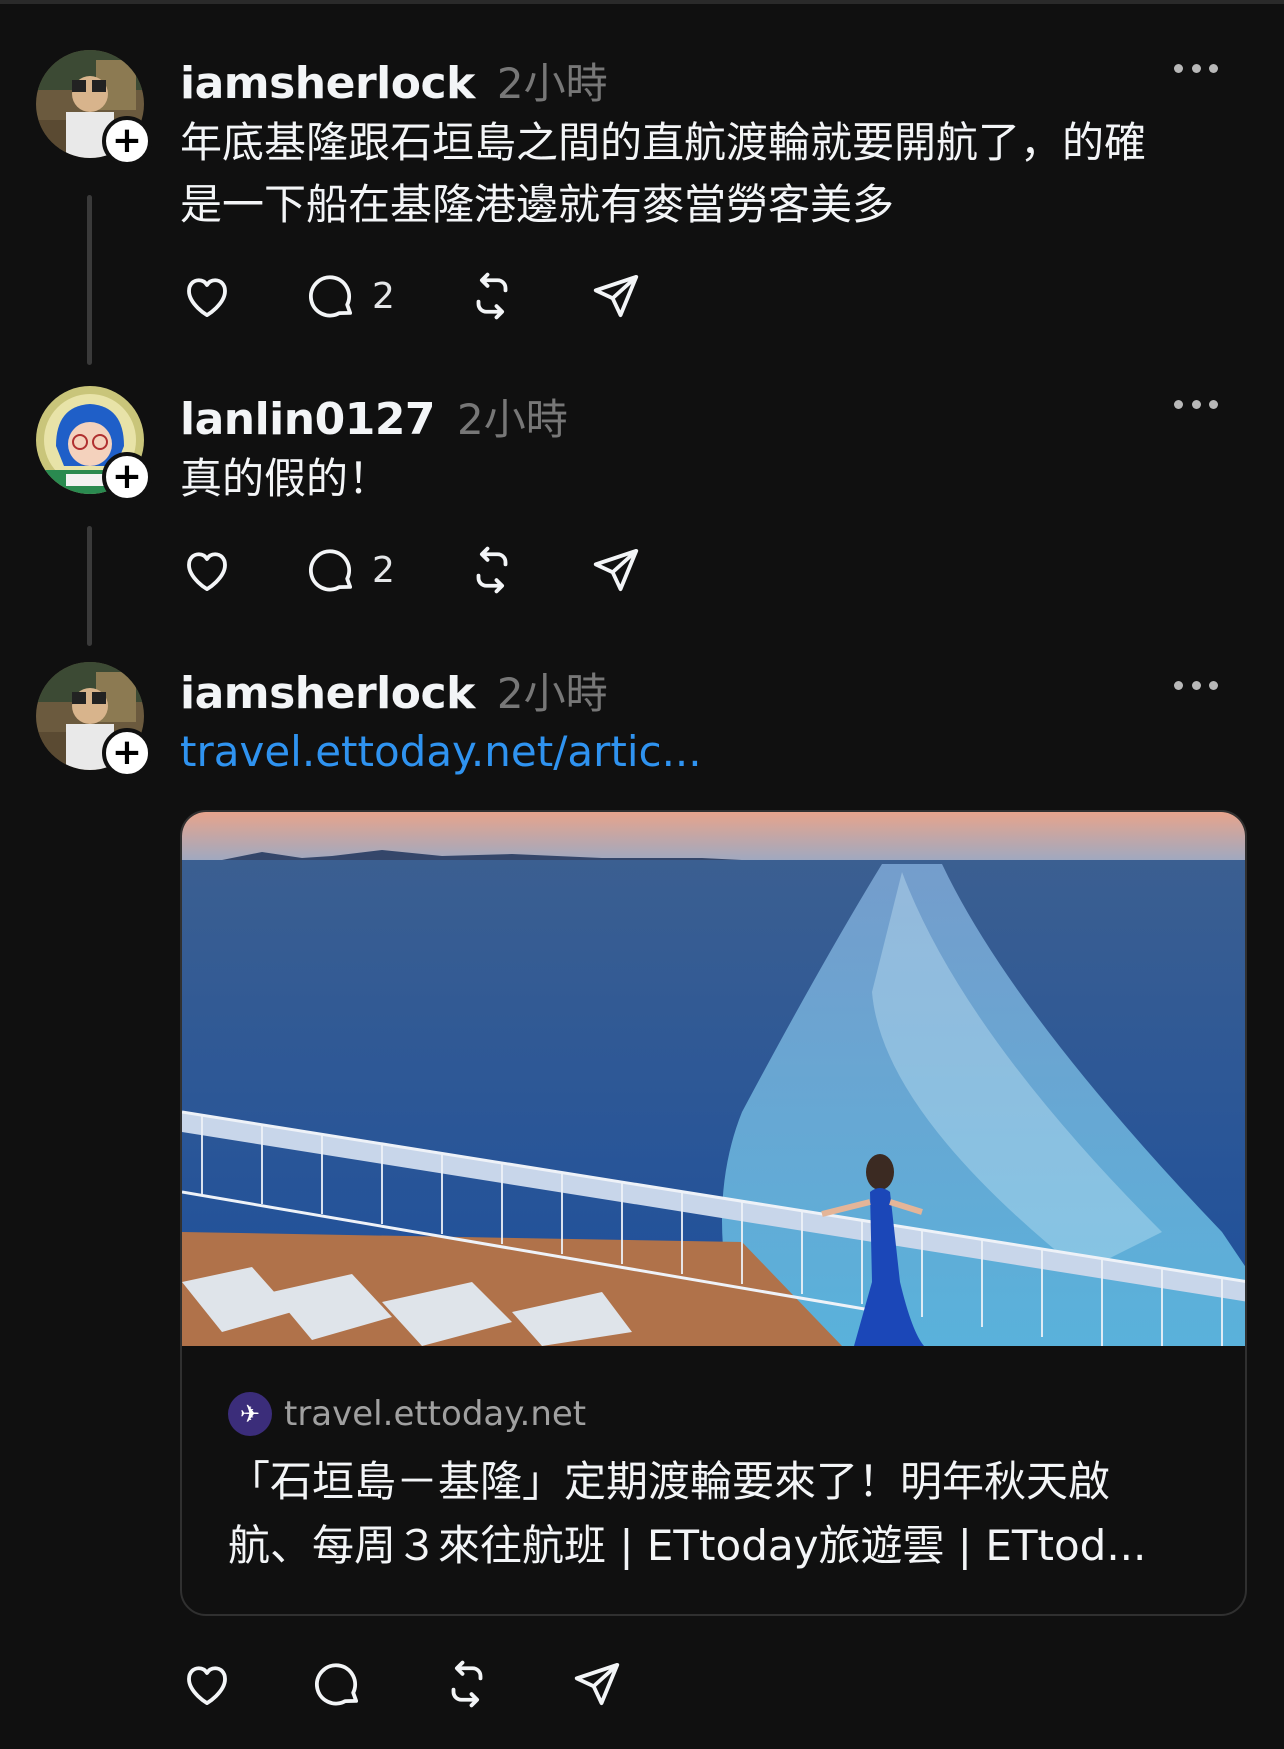 The width and height of the screenshot is (1284, 1749). I want to click on comment-icon, so click(336, 1684).